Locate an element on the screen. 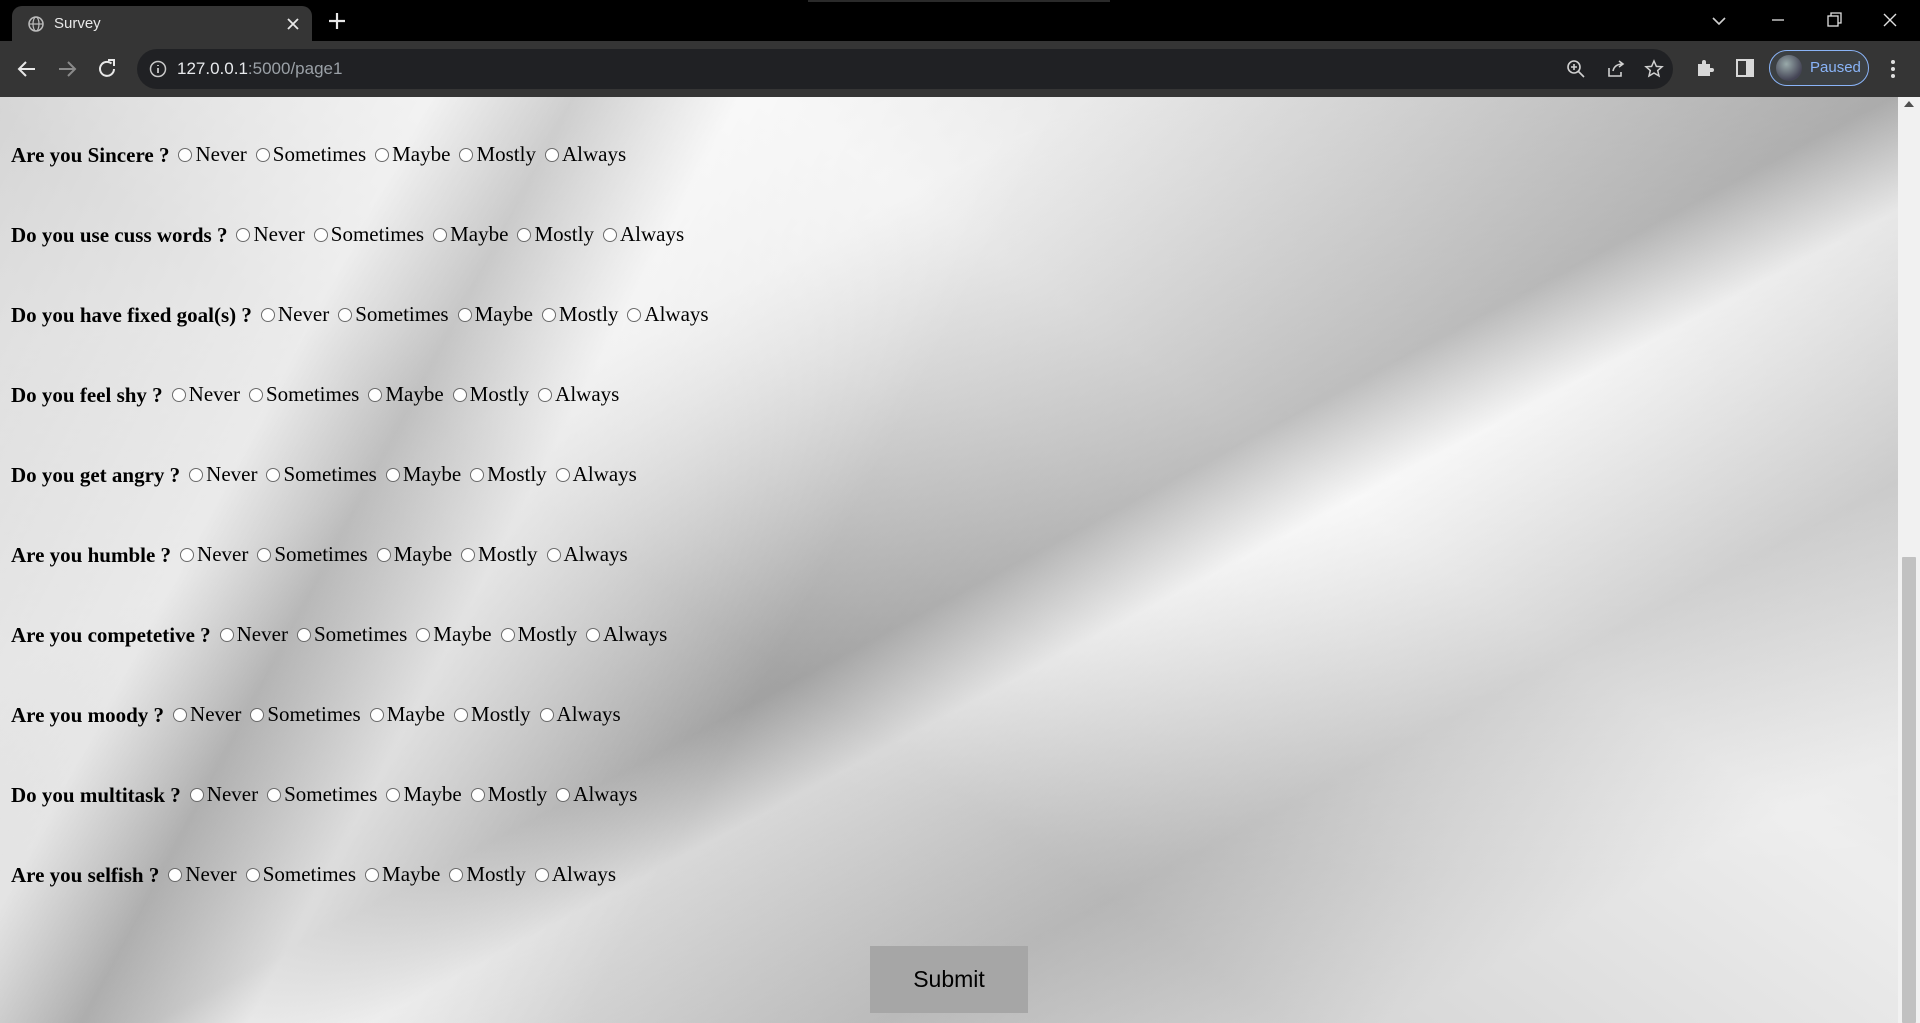 This screenshot has width=1920, height=1023. bookmark-star-icon is located at coordinates (1654, 69).